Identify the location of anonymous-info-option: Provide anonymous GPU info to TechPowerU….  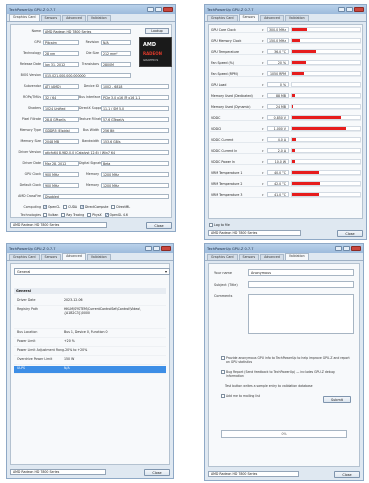
(287, 360).